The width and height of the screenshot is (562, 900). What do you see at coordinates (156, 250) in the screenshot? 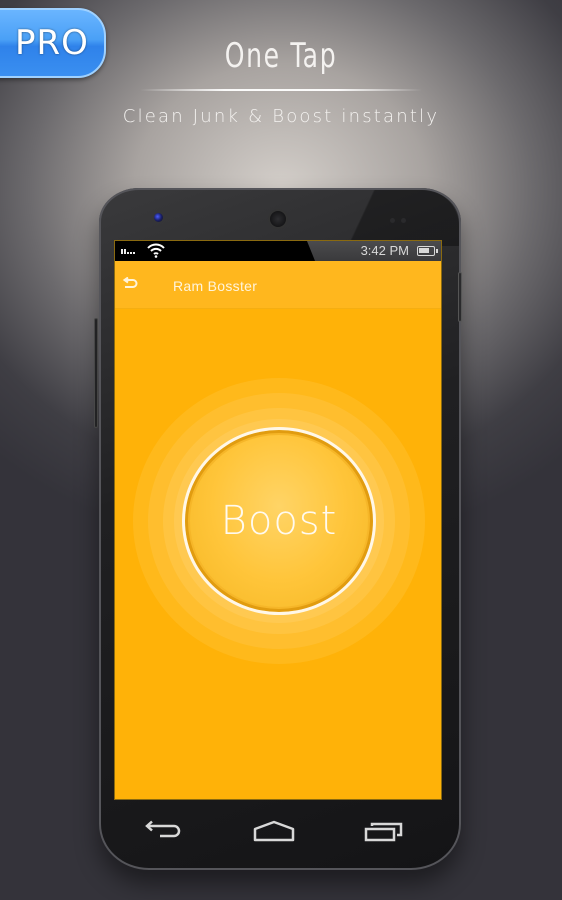
I see `wifi-icon` at bounding box center [156, 250].